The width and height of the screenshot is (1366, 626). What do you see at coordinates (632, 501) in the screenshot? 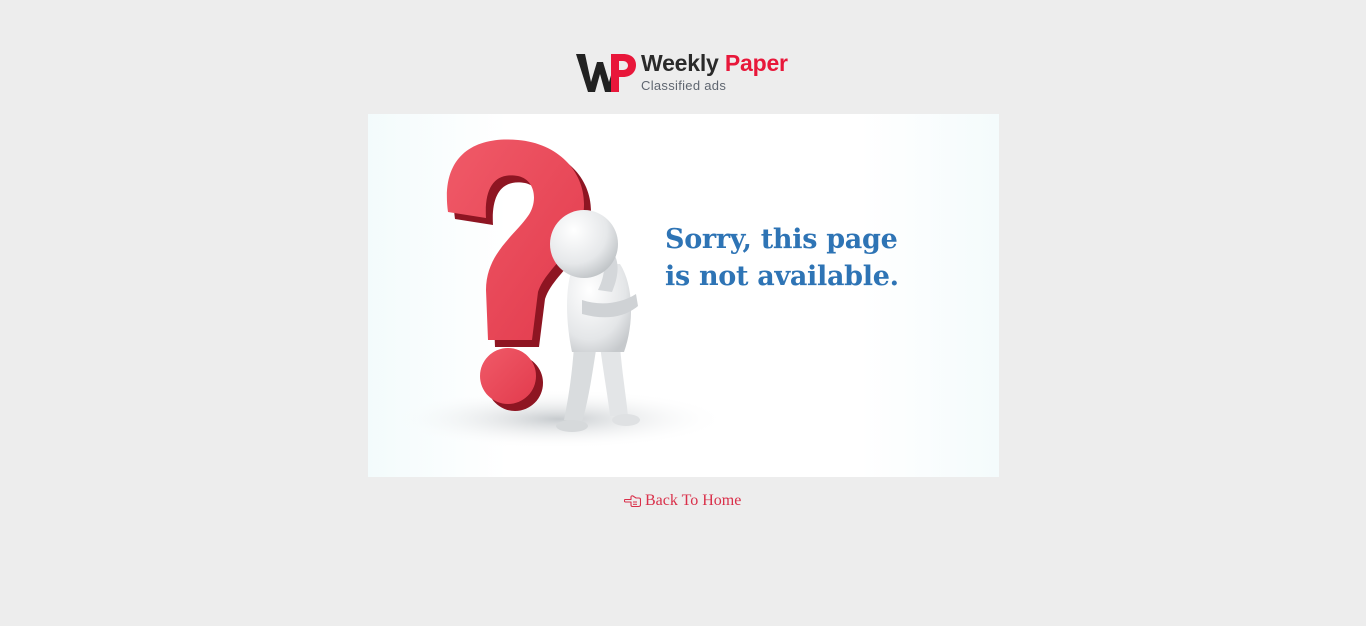
I see `pointing-hand-left-icon` at bounding box center [632, 501].